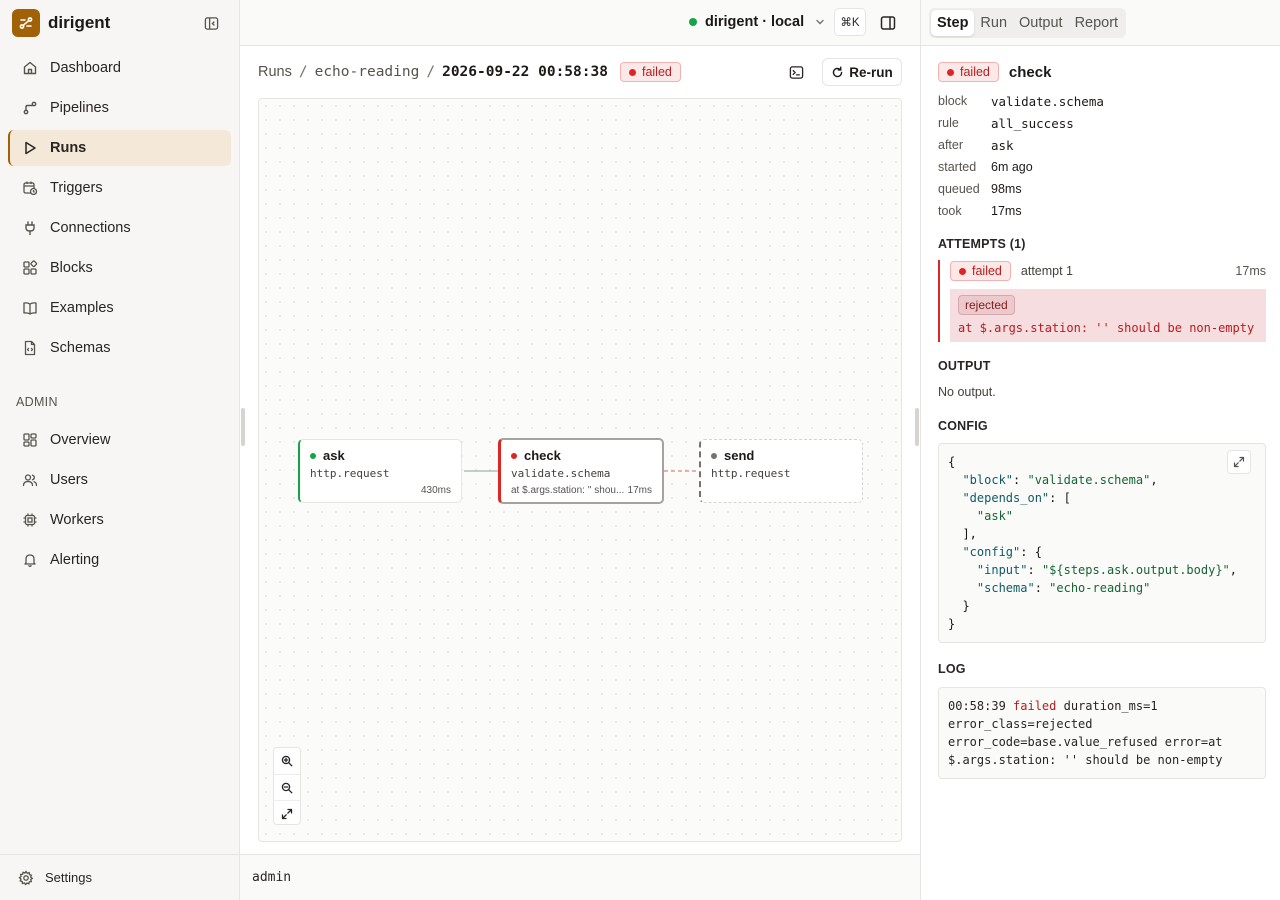 The width and height of the screenshot is (1280, 900). What do you see at coordinates (837, 72) in the screenshot?
I see `refresh-icon` at bounding box center [837, 72].